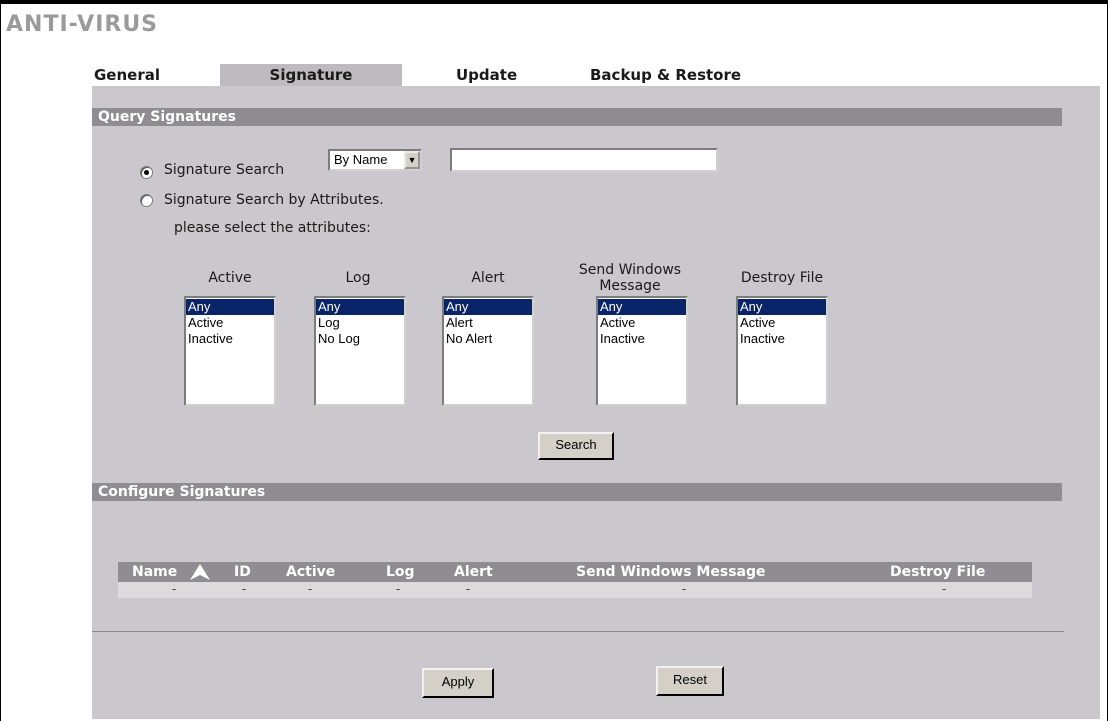 The image size is (1108, 721). Describe the element at coordinates (360, 351) in the screenshot. I see `log-listbox: Any Log No Log` at that location.